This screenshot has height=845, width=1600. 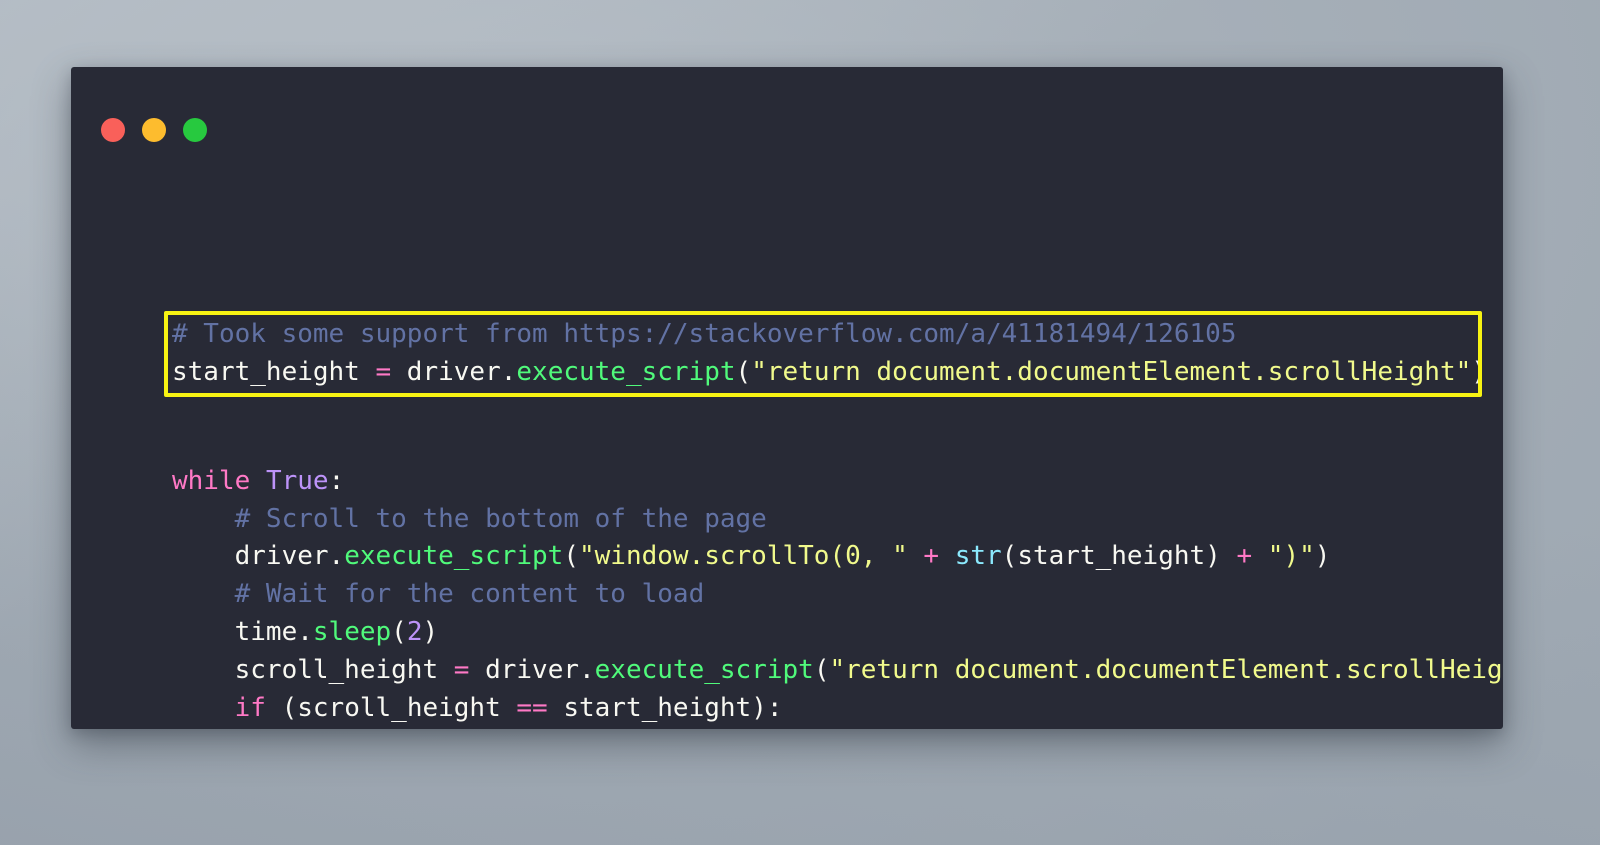 What do you see at coordinates (743, 556) in the screenshot?
I see `code-token: "window.scrollTo(0, "` at bounding box center [743, 556].